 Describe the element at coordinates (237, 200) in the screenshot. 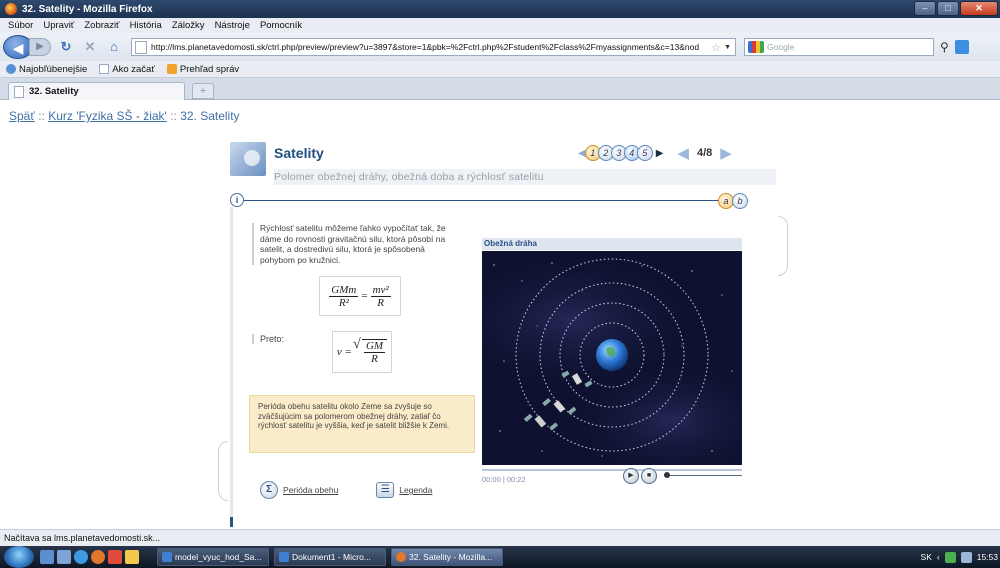

I see `info-icon: i` at that location.